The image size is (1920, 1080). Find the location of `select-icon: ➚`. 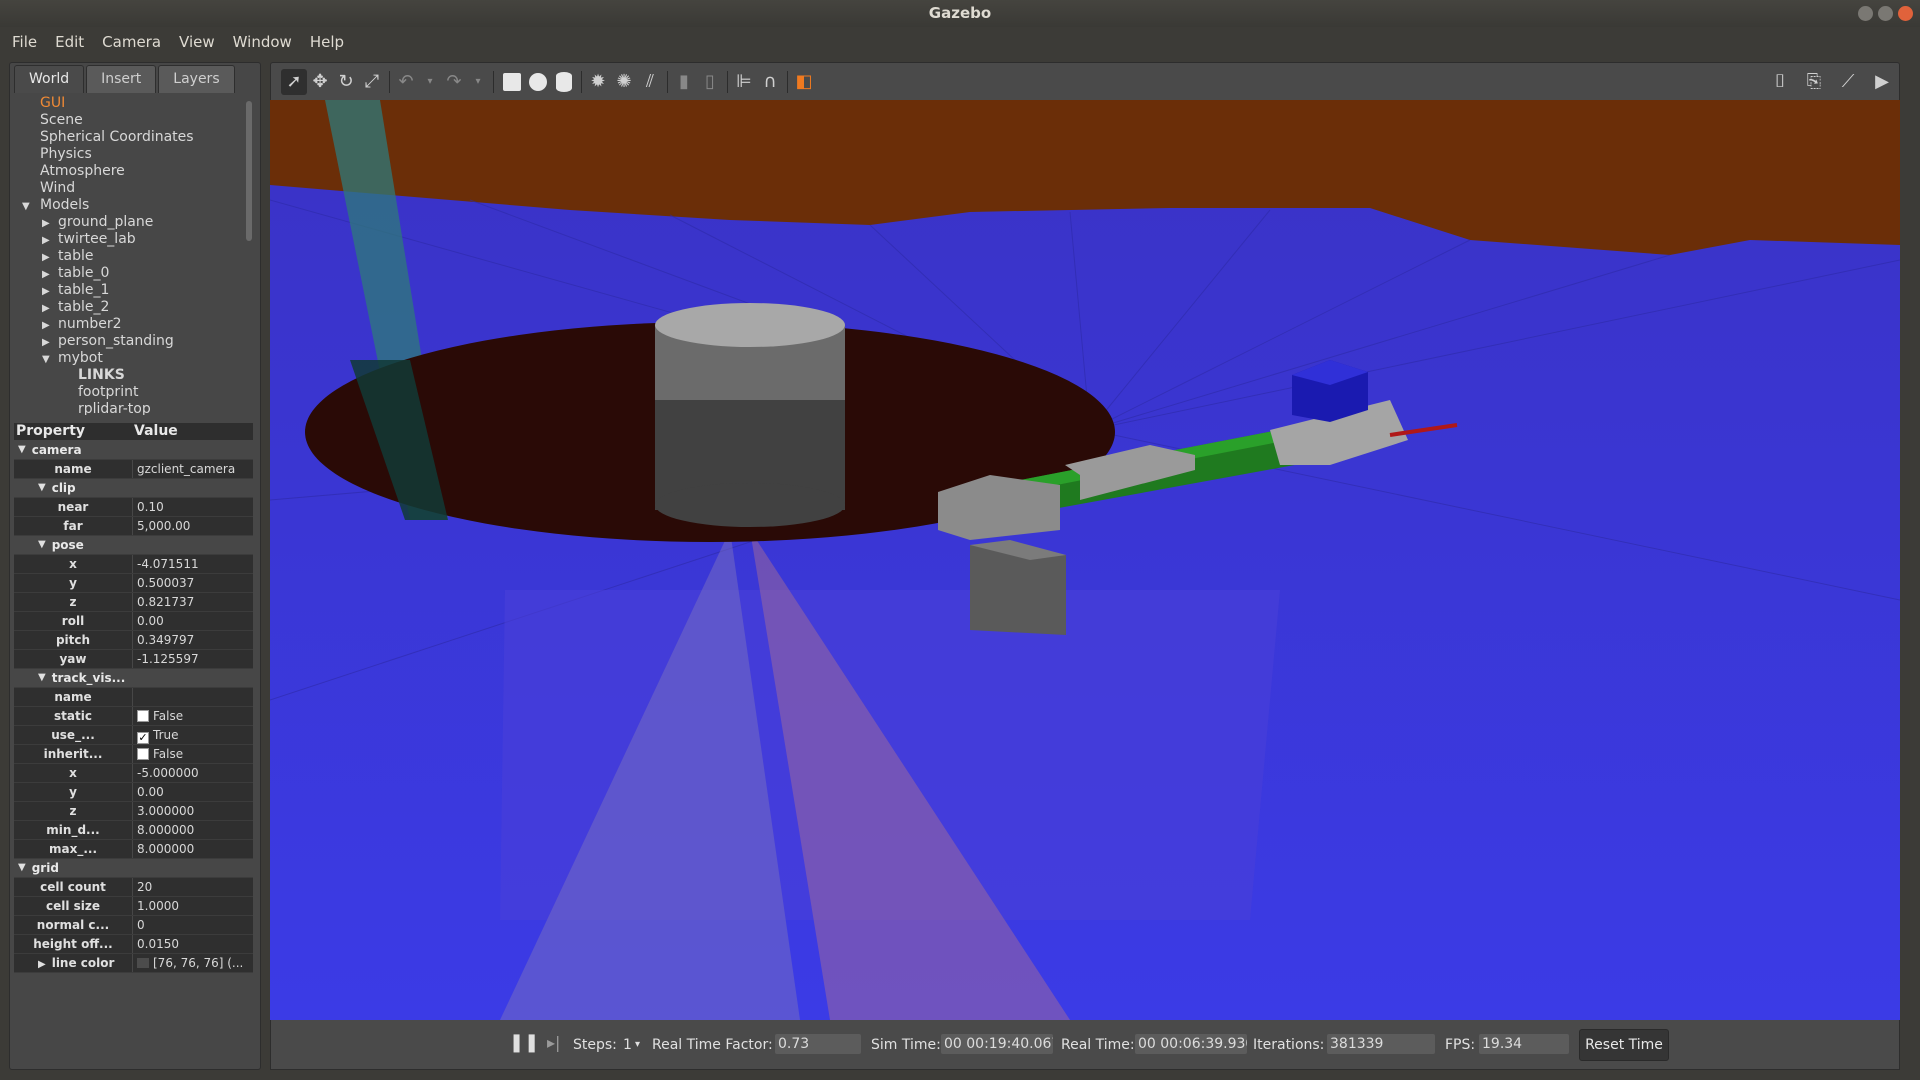

select-icon: ➚ is located at coordinates (294, 82).